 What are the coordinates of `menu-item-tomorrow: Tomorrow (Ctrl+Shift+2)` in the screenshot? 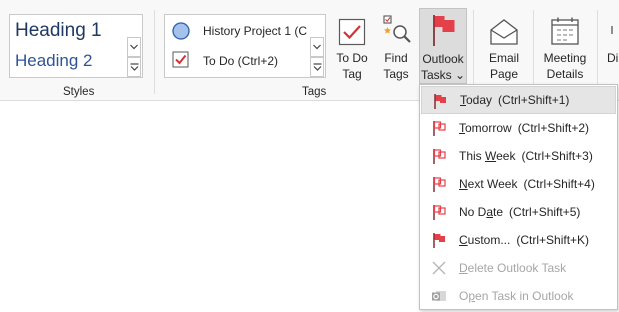 It's located at (518, 128).